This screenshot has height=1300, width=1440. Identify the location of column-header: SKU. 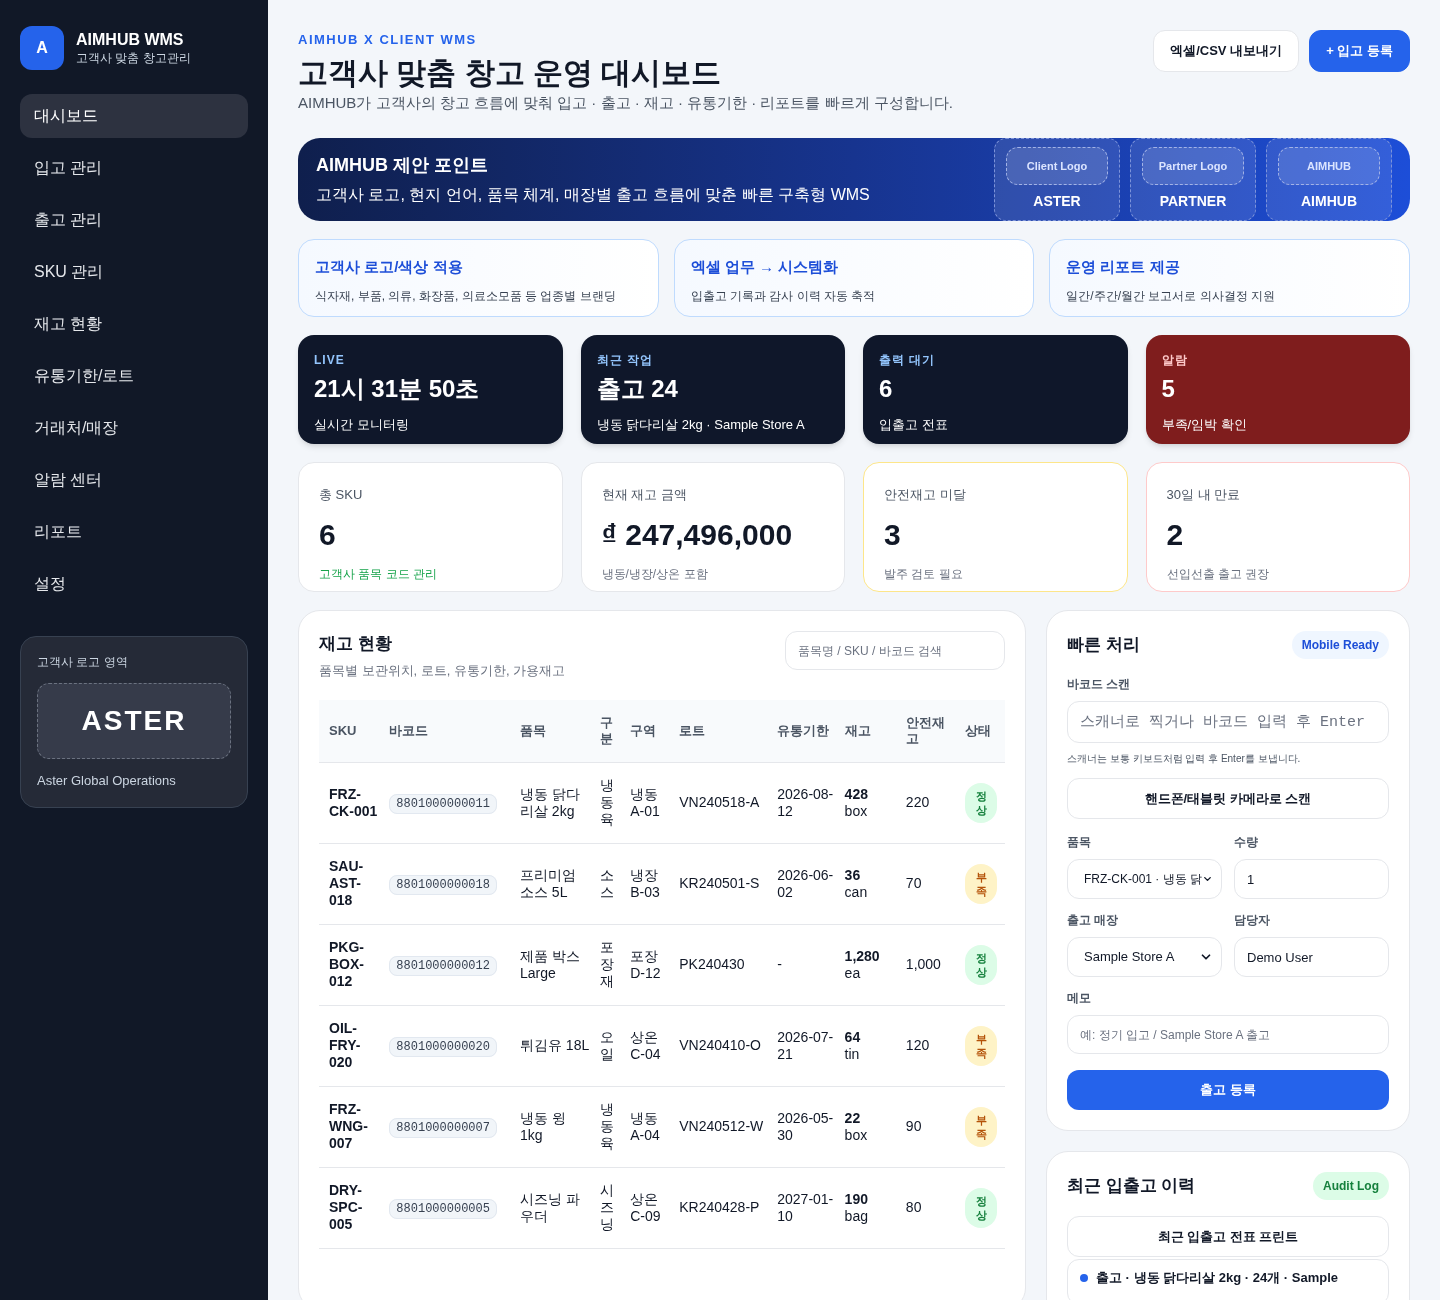
(352, 731).